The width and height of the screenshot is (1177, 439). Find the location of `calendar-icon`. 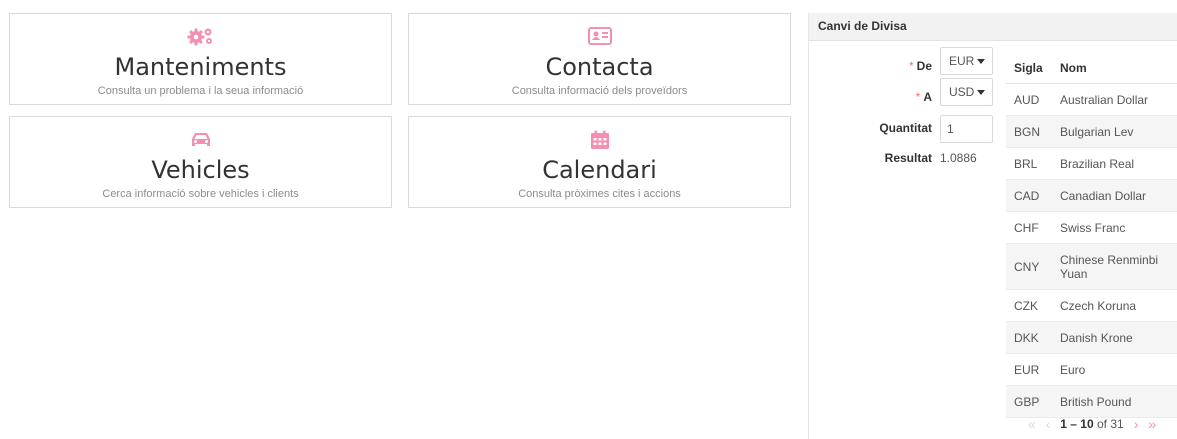

calendar-icon is located at coordinates (599, 140).